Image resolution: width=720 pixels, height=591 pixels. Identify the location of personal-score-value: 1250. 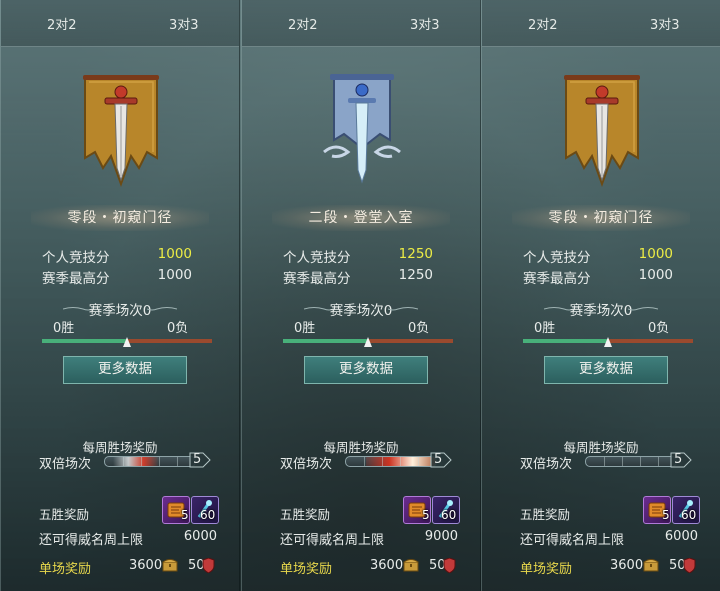
(415, 254).